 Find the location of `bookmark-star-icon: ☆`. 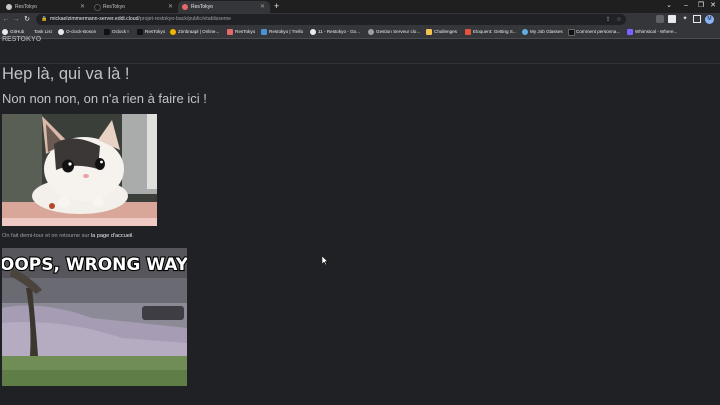

bookmark-star-icon: ☆ is located at coordinates (619, 20).